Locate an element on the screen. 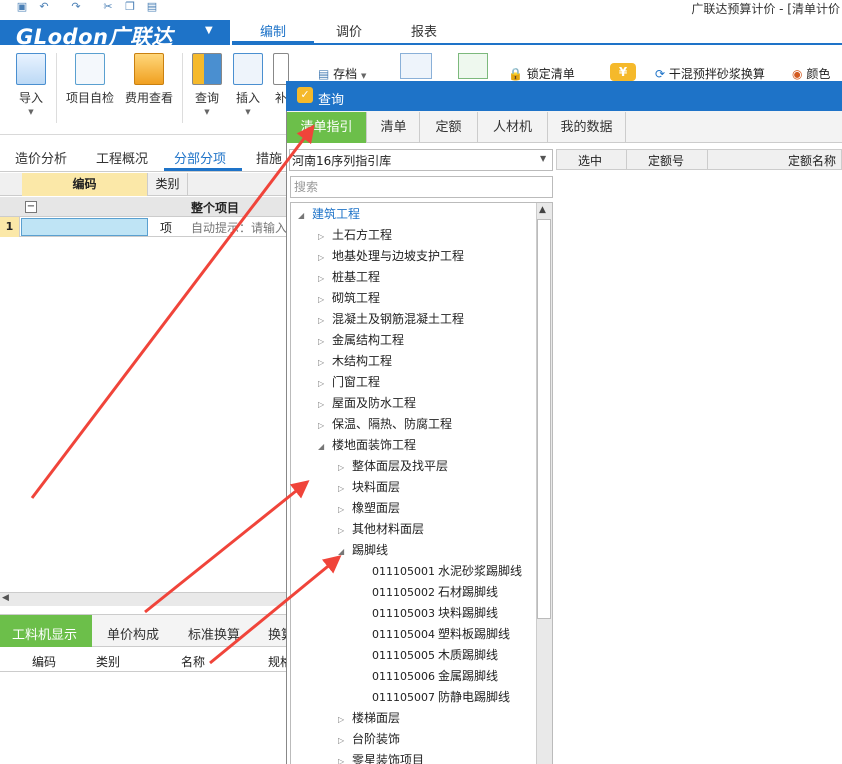 This screenshot has height=764, width=842. tree-node: ▷ 零星装饰项目 is located at coordinates (381, 757).